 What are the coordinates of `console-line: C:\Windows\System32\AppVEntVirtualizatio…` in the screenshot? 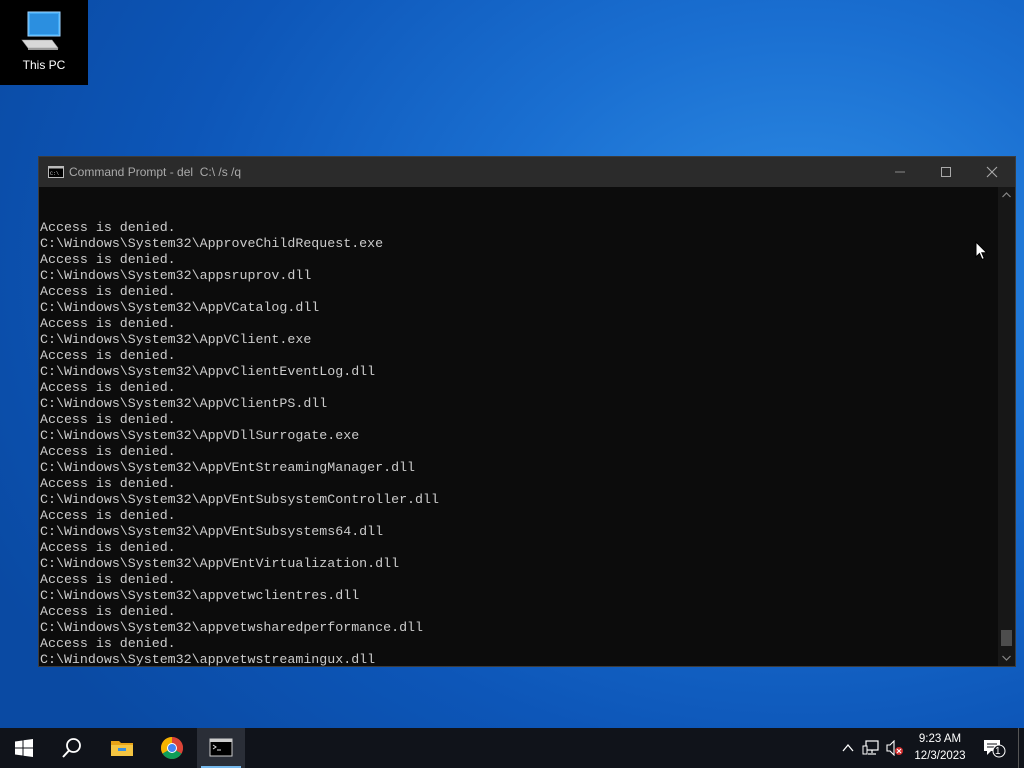 It's located at (220, 563).